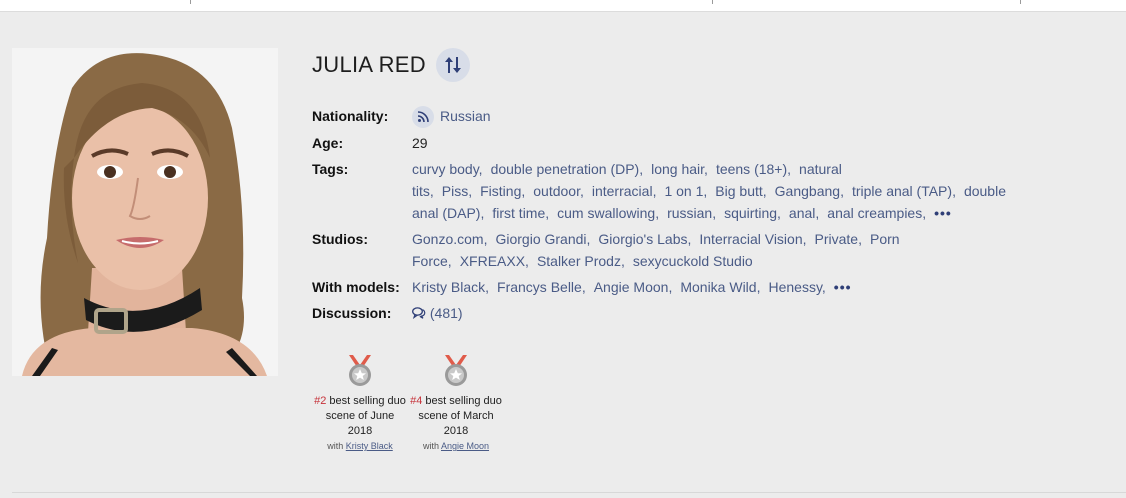  Describe the element at coordinates (556, 191) in the screenshot. I see `tag-link: outdoor` at that location.